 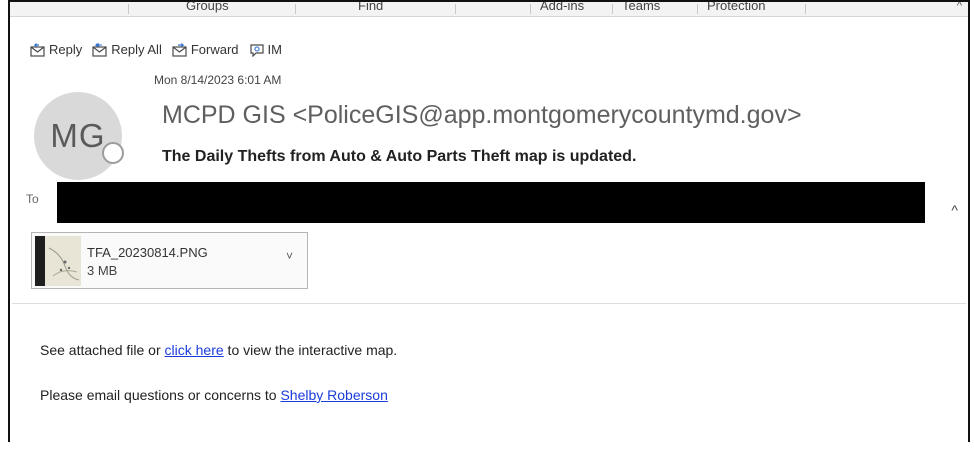 I want to click on attachment-filename: TFA_20230814.PNG, so click(x=147, y=252).